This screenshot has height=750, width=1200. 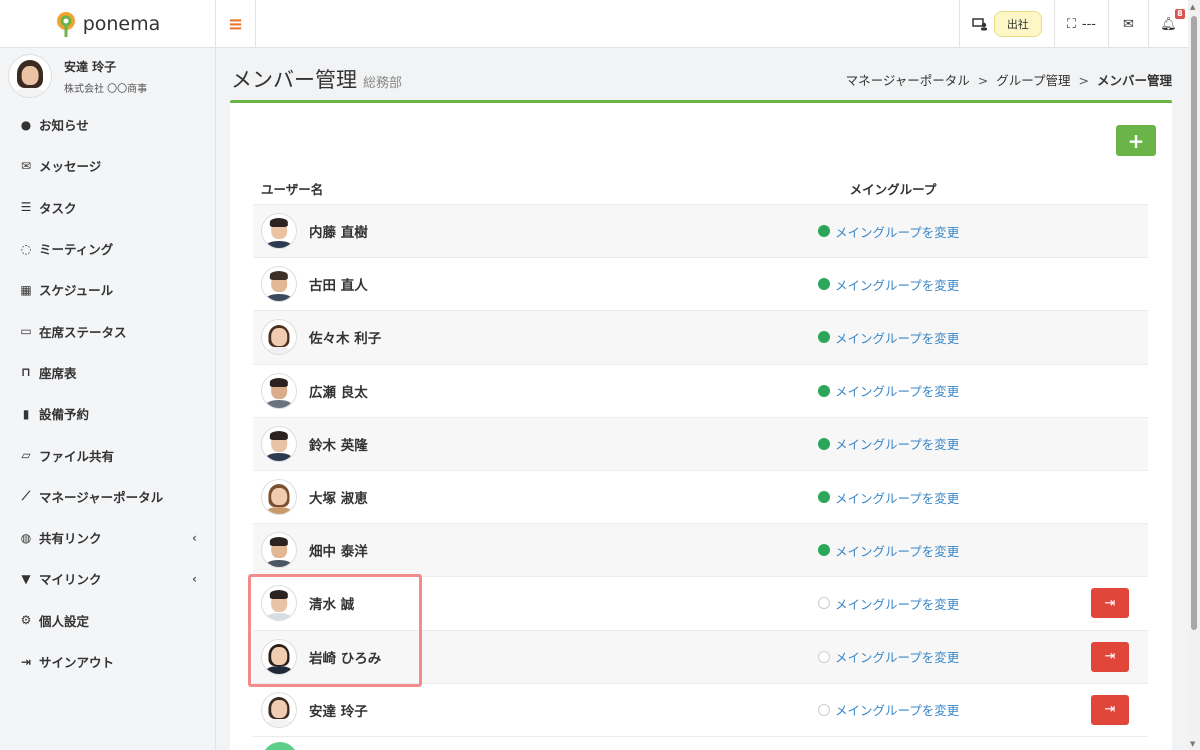 I want to click on sidebar-item-label: 共有リンク, so click(x=70, y=539).